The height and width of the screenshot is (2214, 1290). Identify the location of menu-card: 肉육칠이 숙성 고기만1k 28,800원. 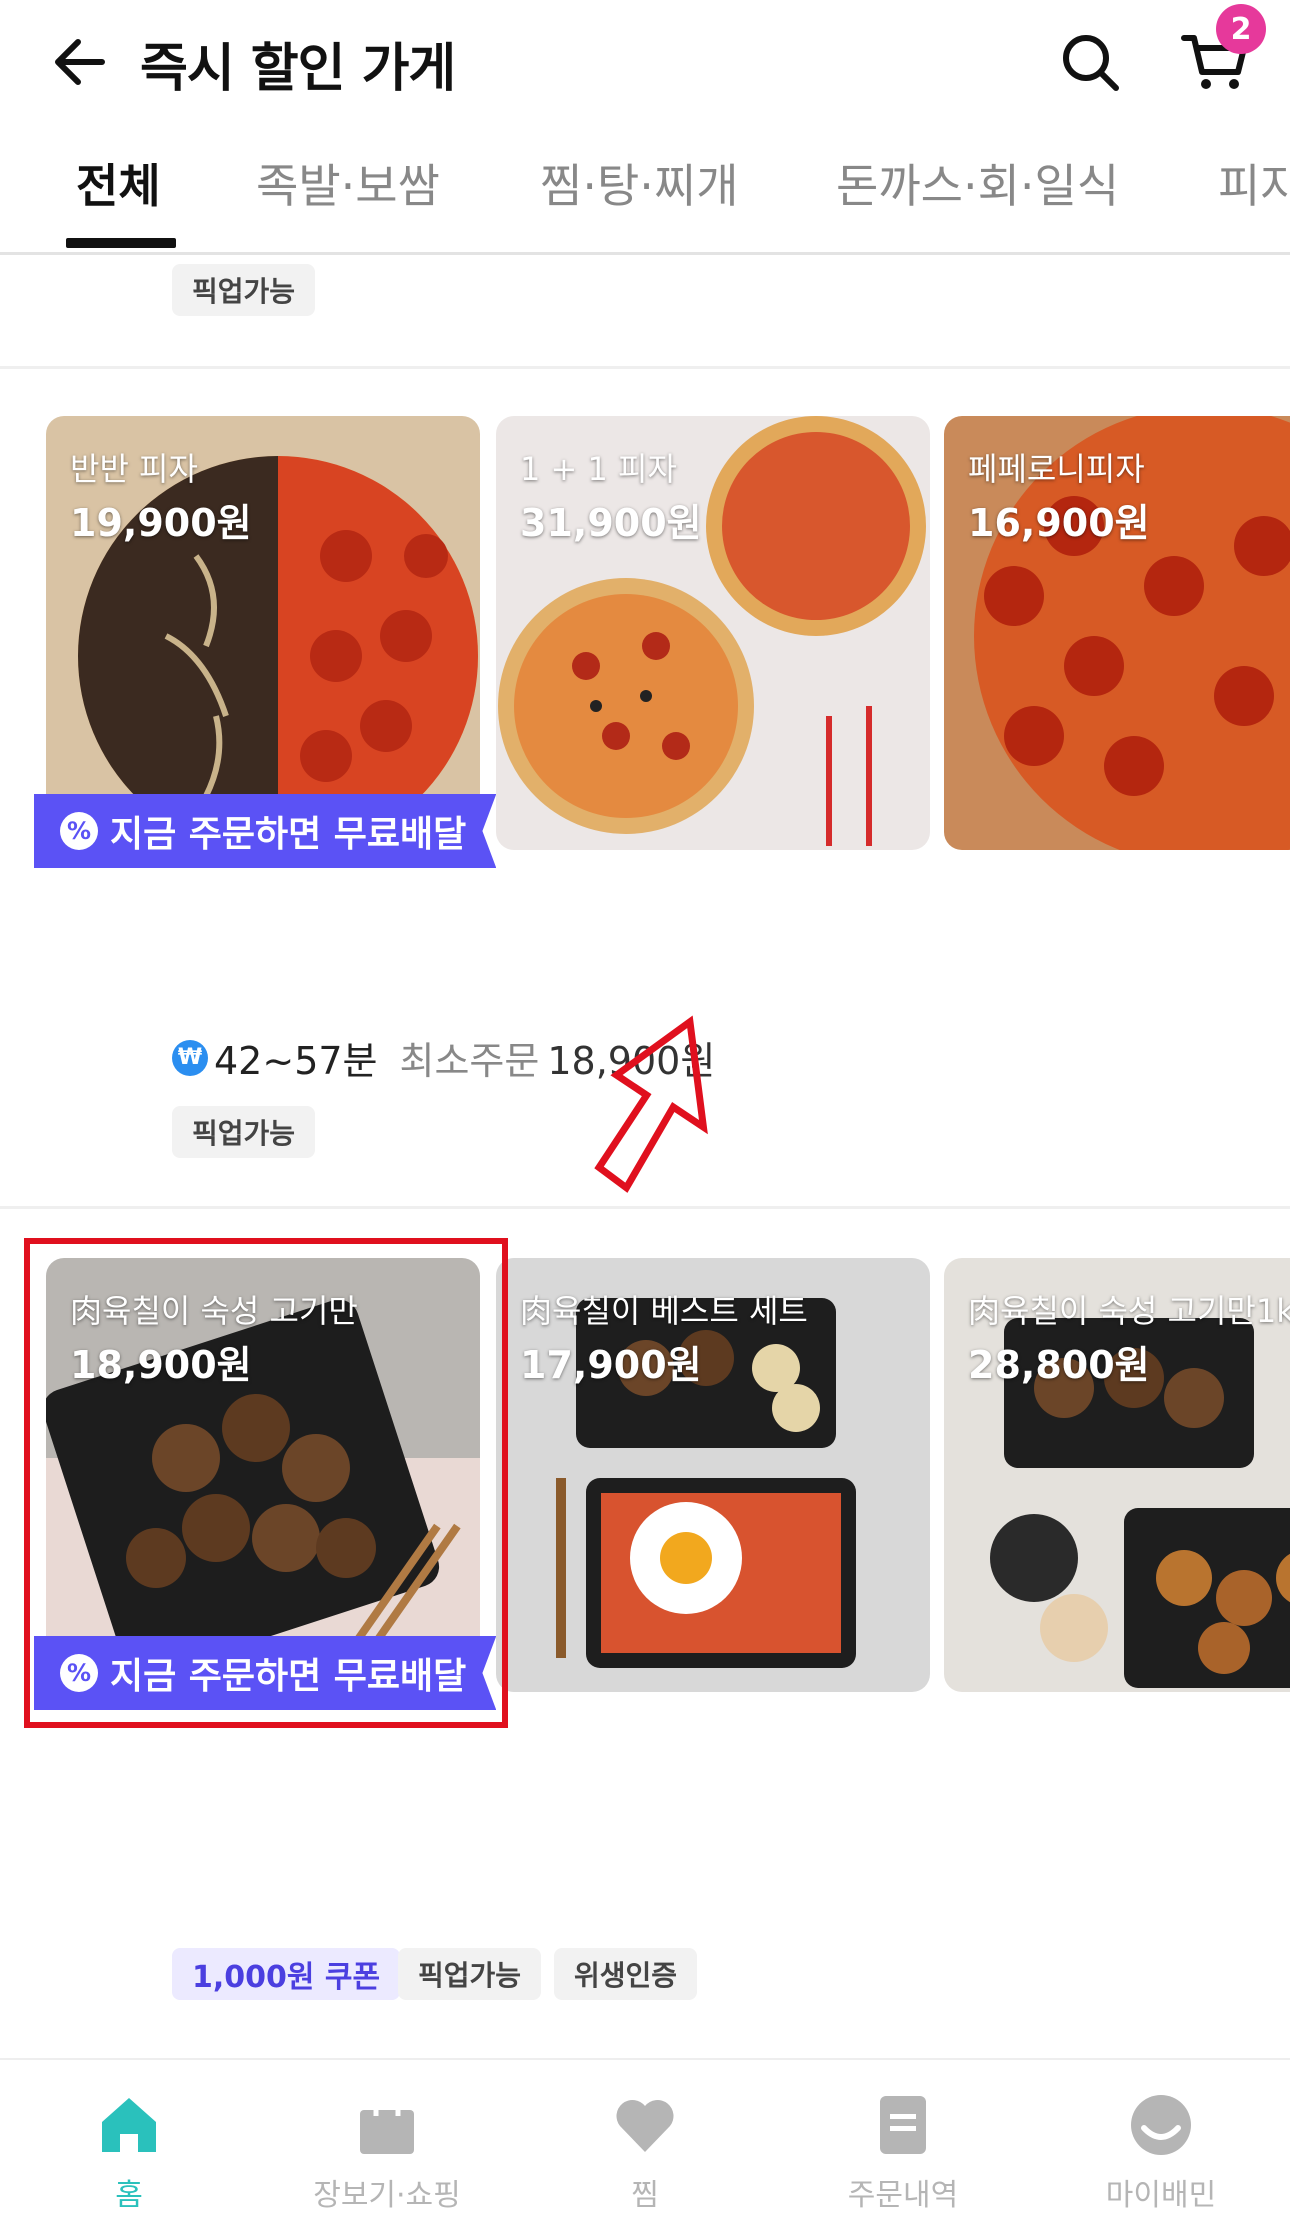
(1117, 1475).